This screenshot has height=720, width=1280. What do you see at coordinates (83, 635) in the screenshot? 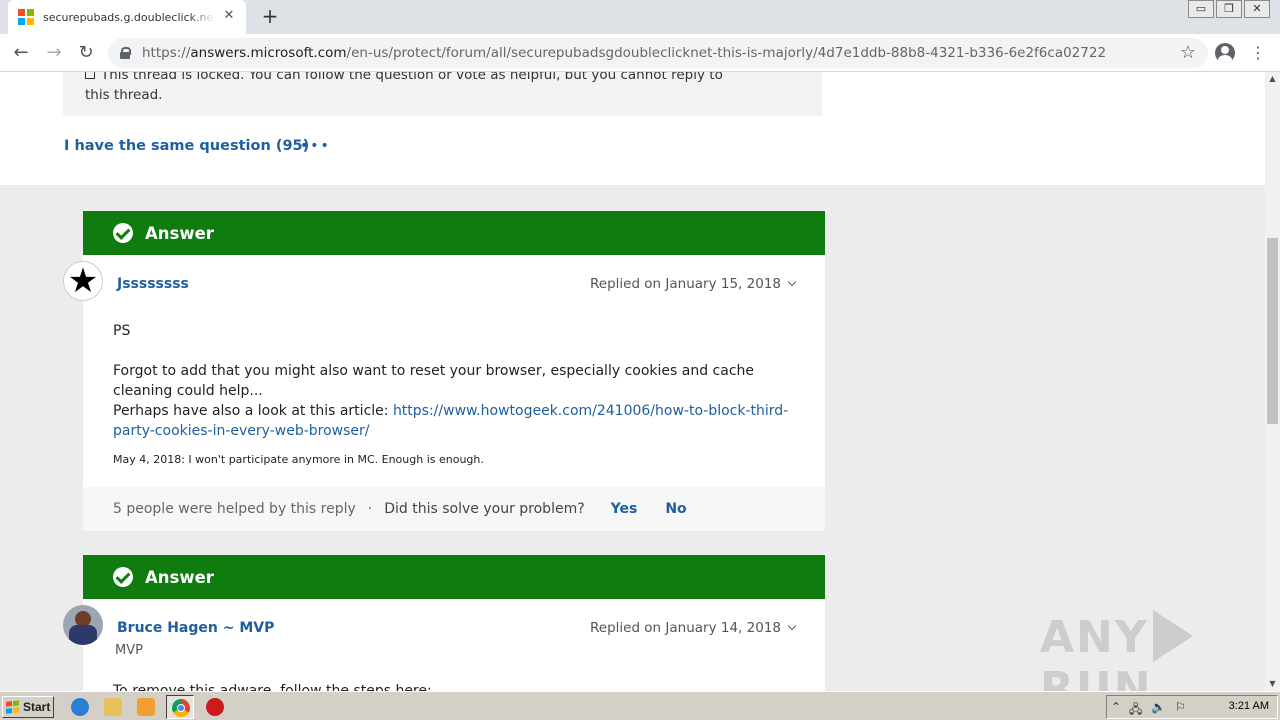
I see `person-body-icon` at bounding box center [83, 635].